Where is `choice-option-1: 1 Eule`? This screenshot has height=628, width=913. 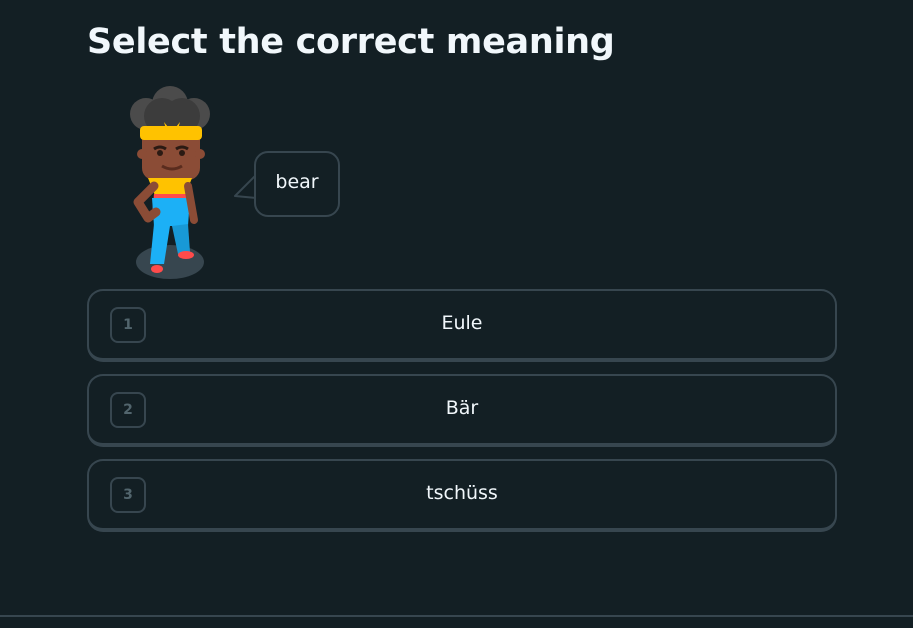 choice-option-1: 1 Eule is located at coordinates (462, 325).